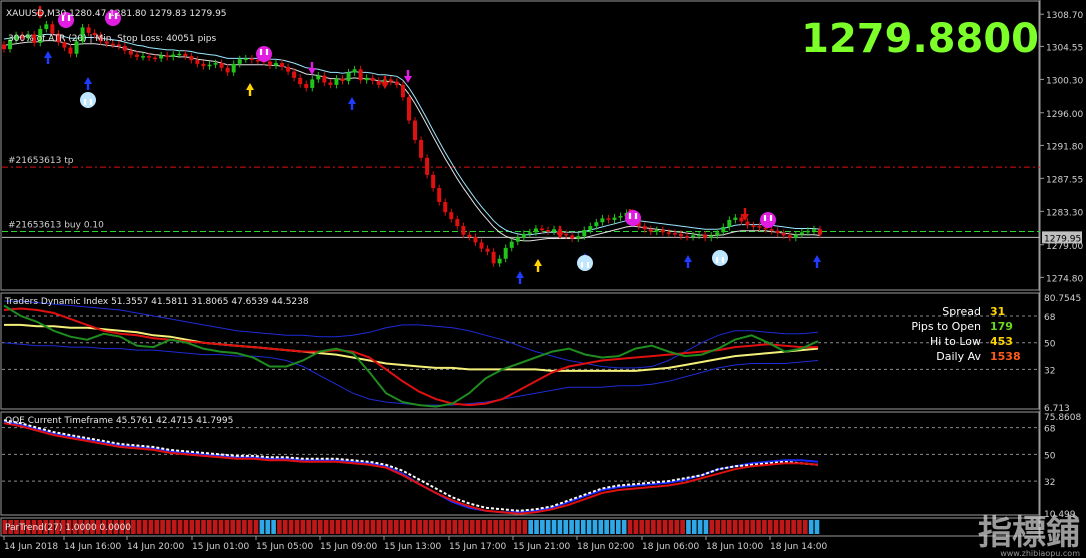  Describe the element at coordinates (670, 547) in the screenshot. I see `time-label: 18 Jun 06:00` at that location.